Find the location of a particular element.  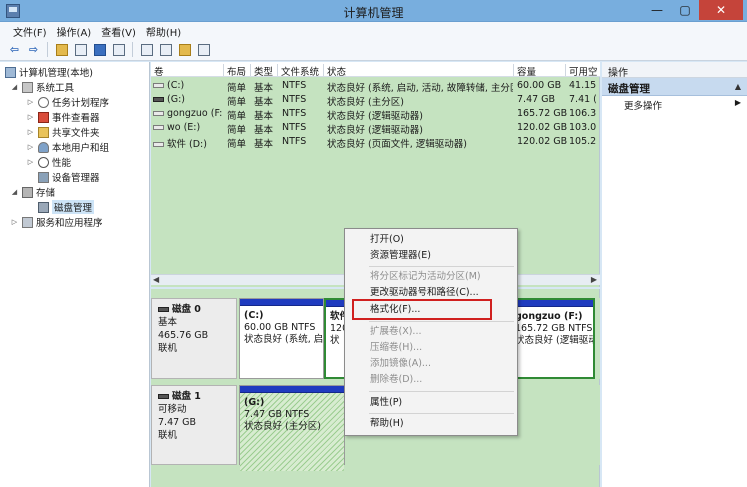

partition-size: 165.72 GB NTFS is located at coordinates (554, 328).